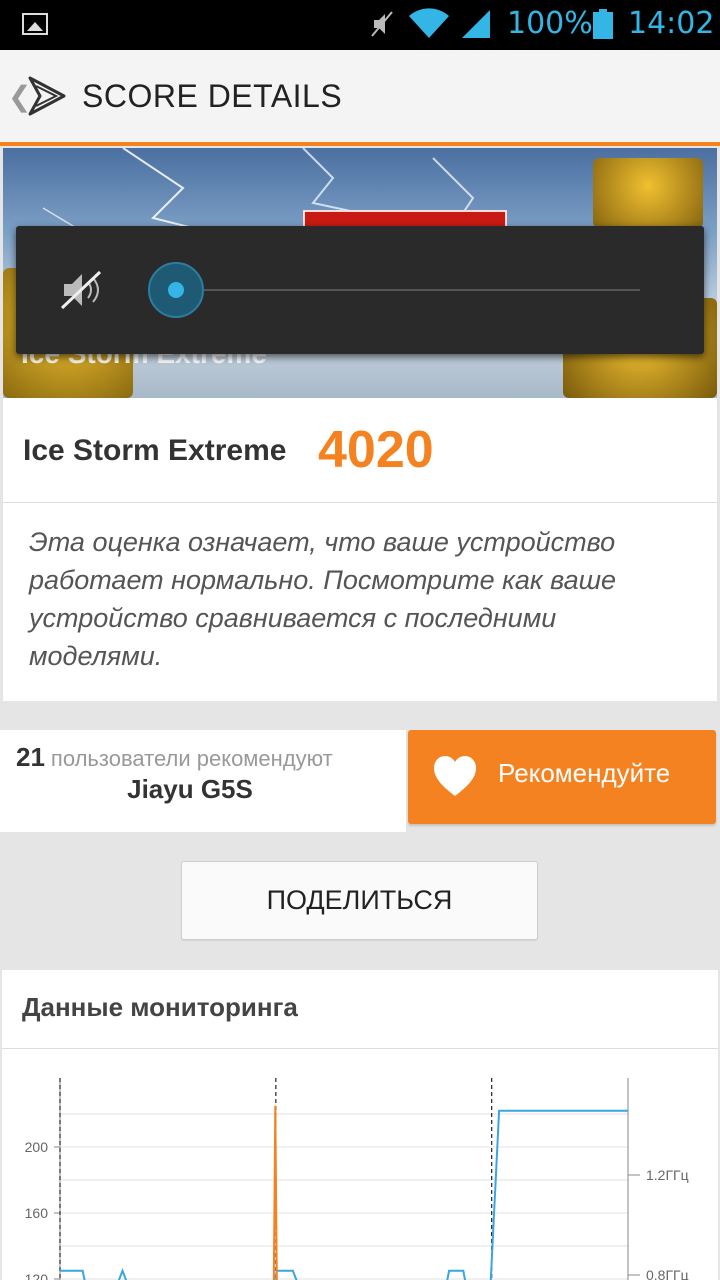  What do you see at coordinates (376, 450) in the screenshot?
I see `score-value: 4020` at bounding box center [376, 450].